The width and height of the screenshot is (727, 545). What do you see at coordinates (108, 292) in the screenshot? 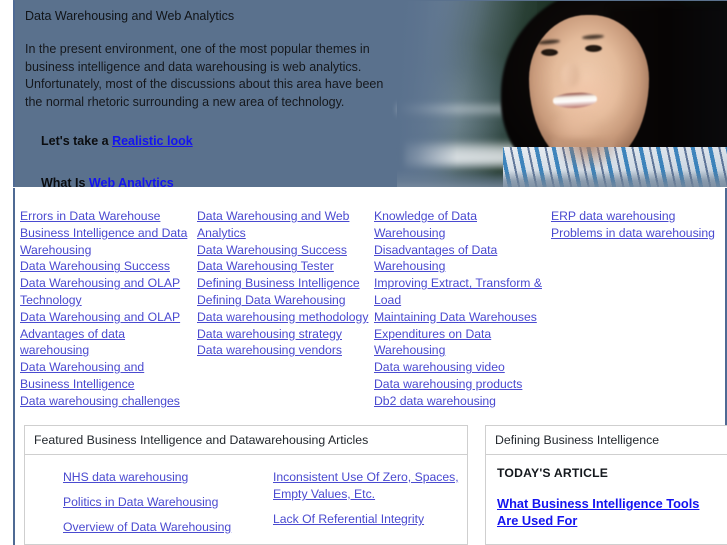
I see `directory-link: Data Warehousing and OLAP Technology` at bounding box center [108, 292].